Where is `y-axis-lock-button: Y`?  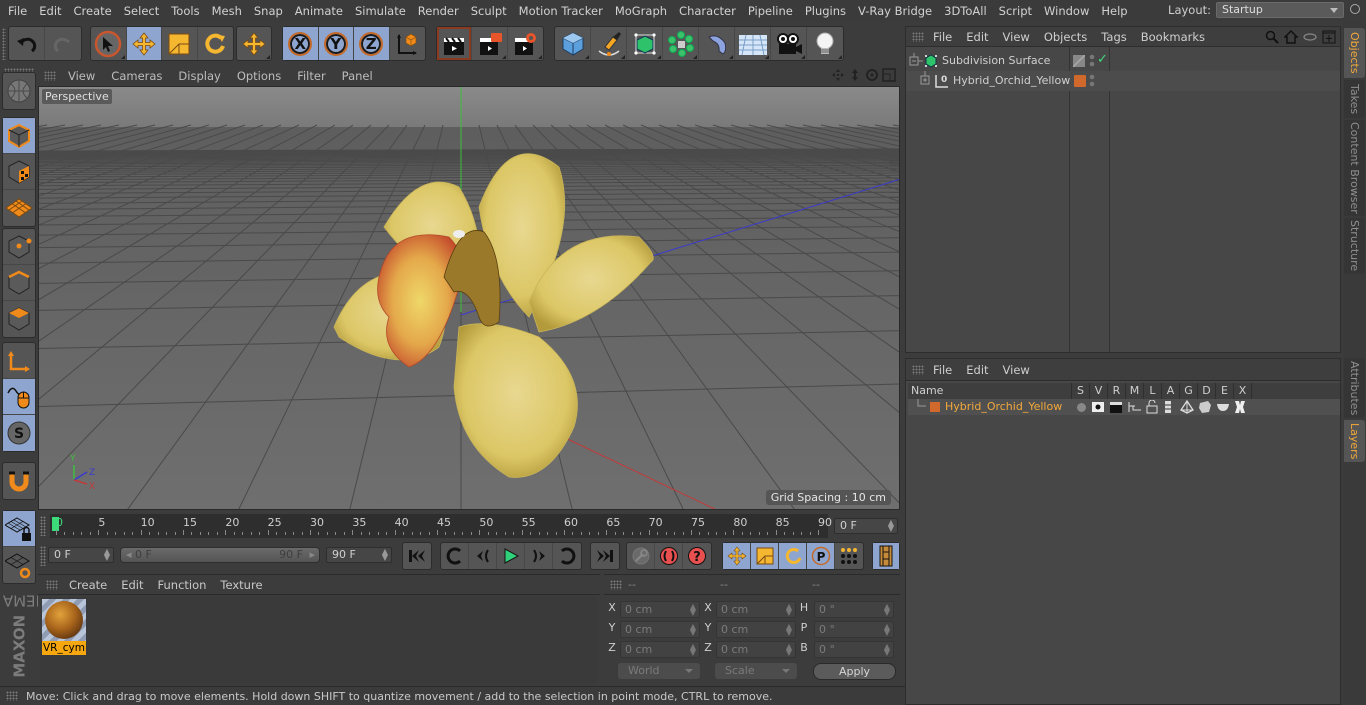
y-axis-lock-button: Y is located at coordinates (336, 43).